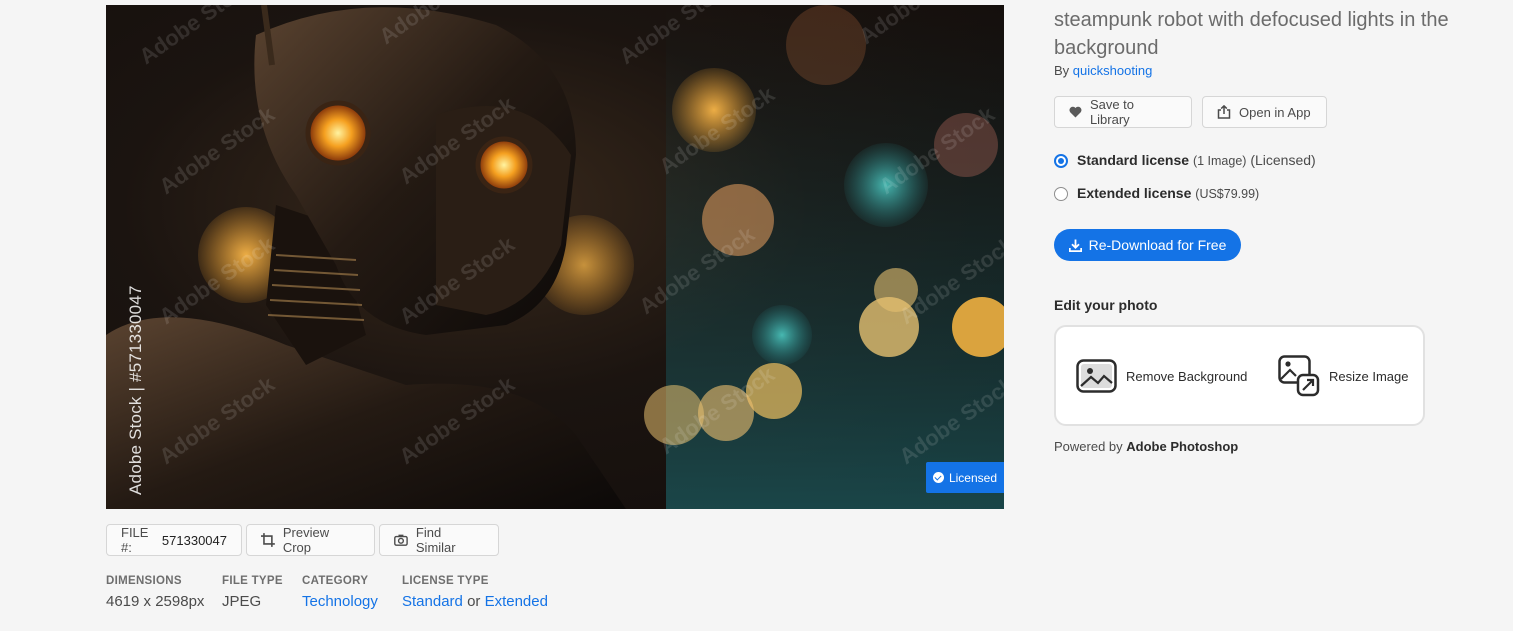 This screenshot has height=631, width=1513. I want to click on dimensions-meta: DIMENSIONS 4619 x 2598px, so click(155, 592).